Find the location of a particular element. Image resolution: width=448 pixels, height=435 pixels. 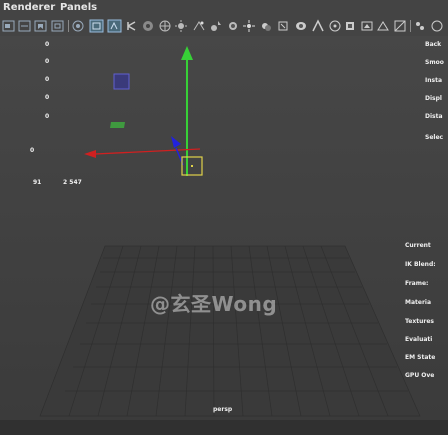

field-chart-icon is located at coordinates (148, 25).